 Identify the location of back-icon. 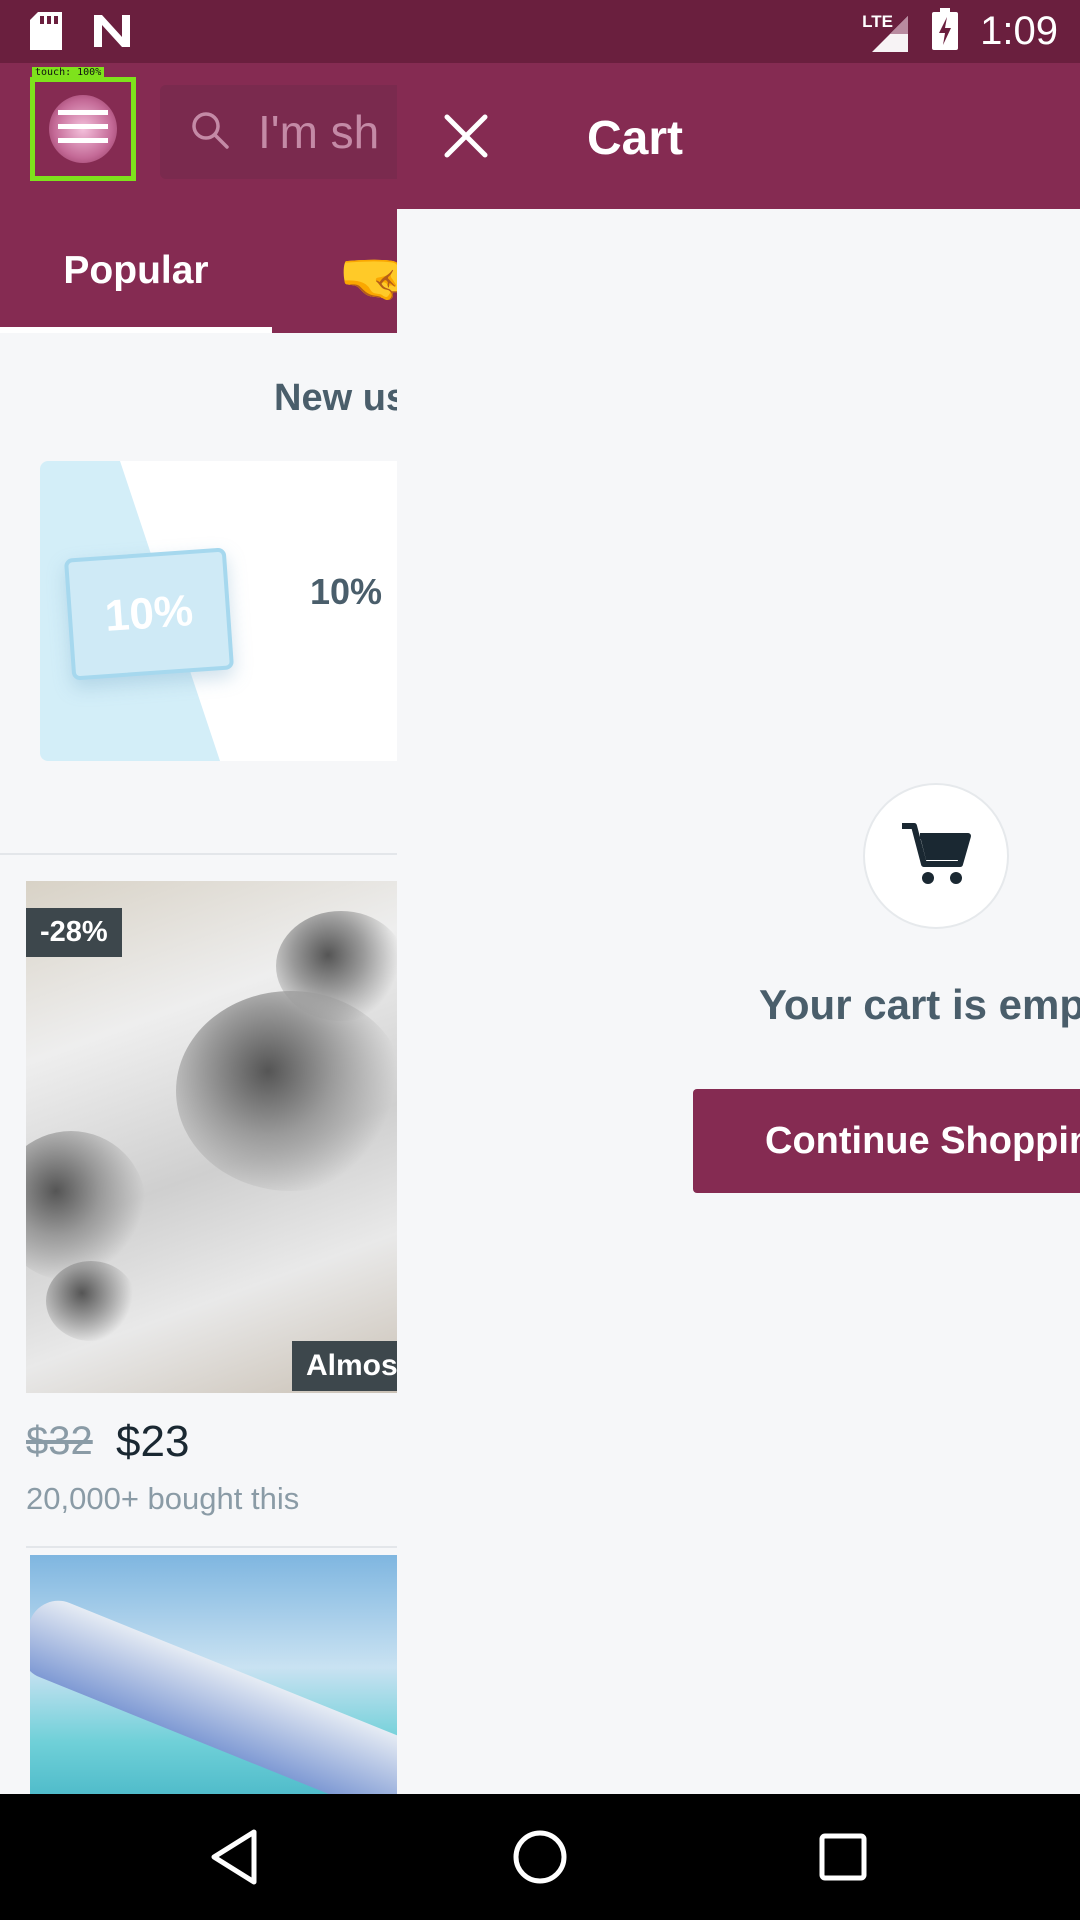
(235, 1857).